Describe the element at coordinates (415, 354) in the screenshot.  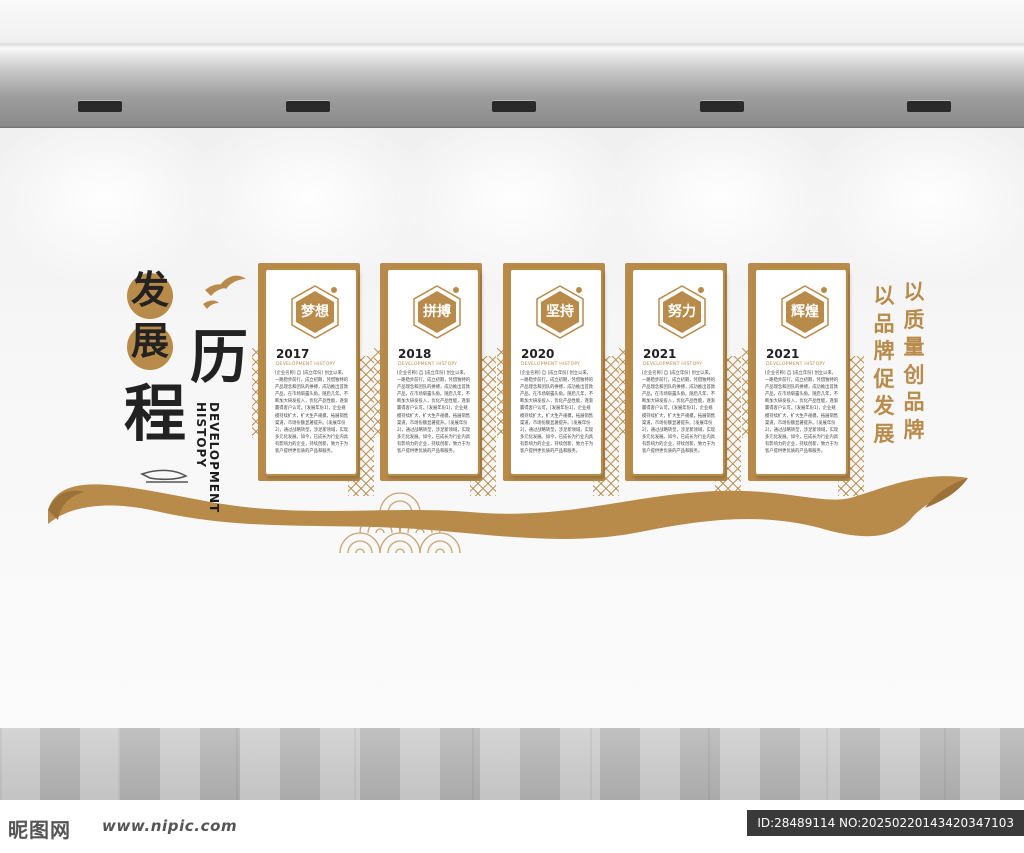
I see `panel-year: 2018` at that location.